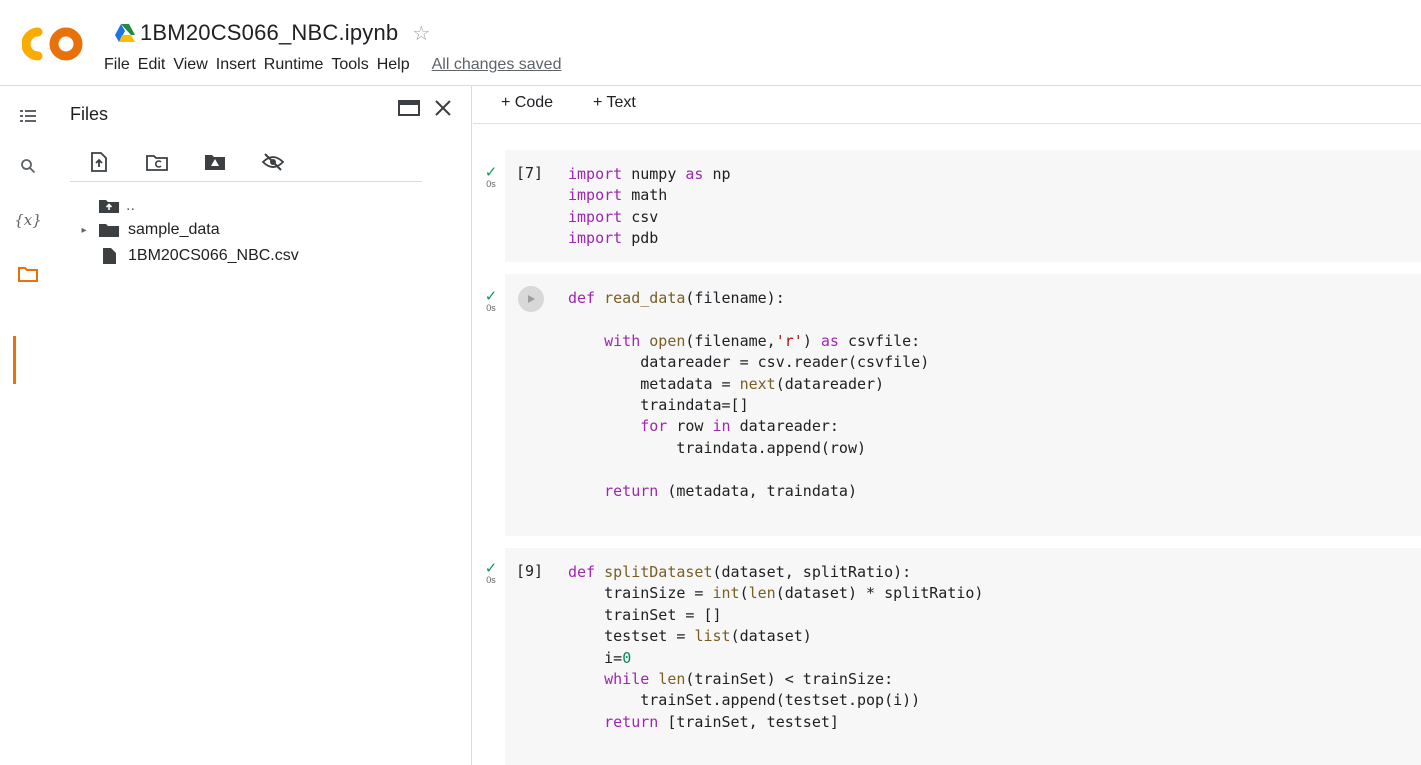 This screenshot has height=765, width=1421. Describe the element at coordinates (640, 216) in the screenshot. I see `code-token: csv` at that location.